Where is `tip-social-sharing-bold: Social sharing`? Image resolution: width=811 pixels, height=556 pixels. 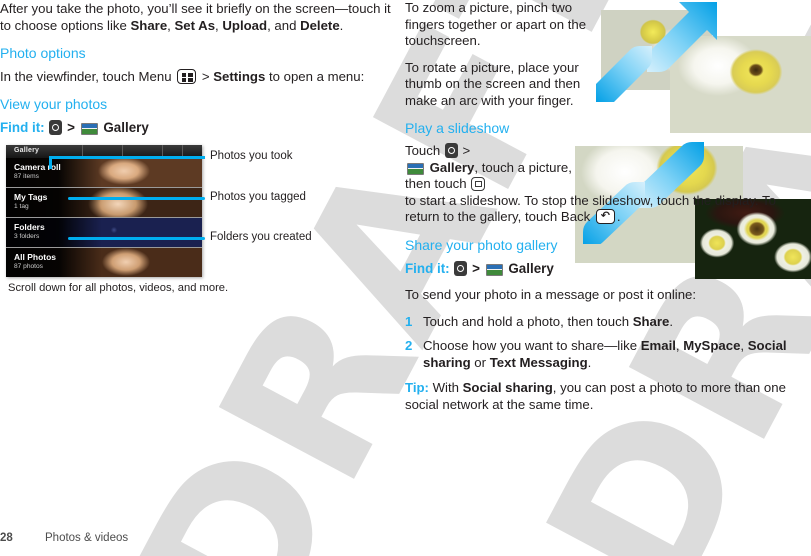 tip-social-sharing-bold: Social sharing is located at coordinates (507, 387).